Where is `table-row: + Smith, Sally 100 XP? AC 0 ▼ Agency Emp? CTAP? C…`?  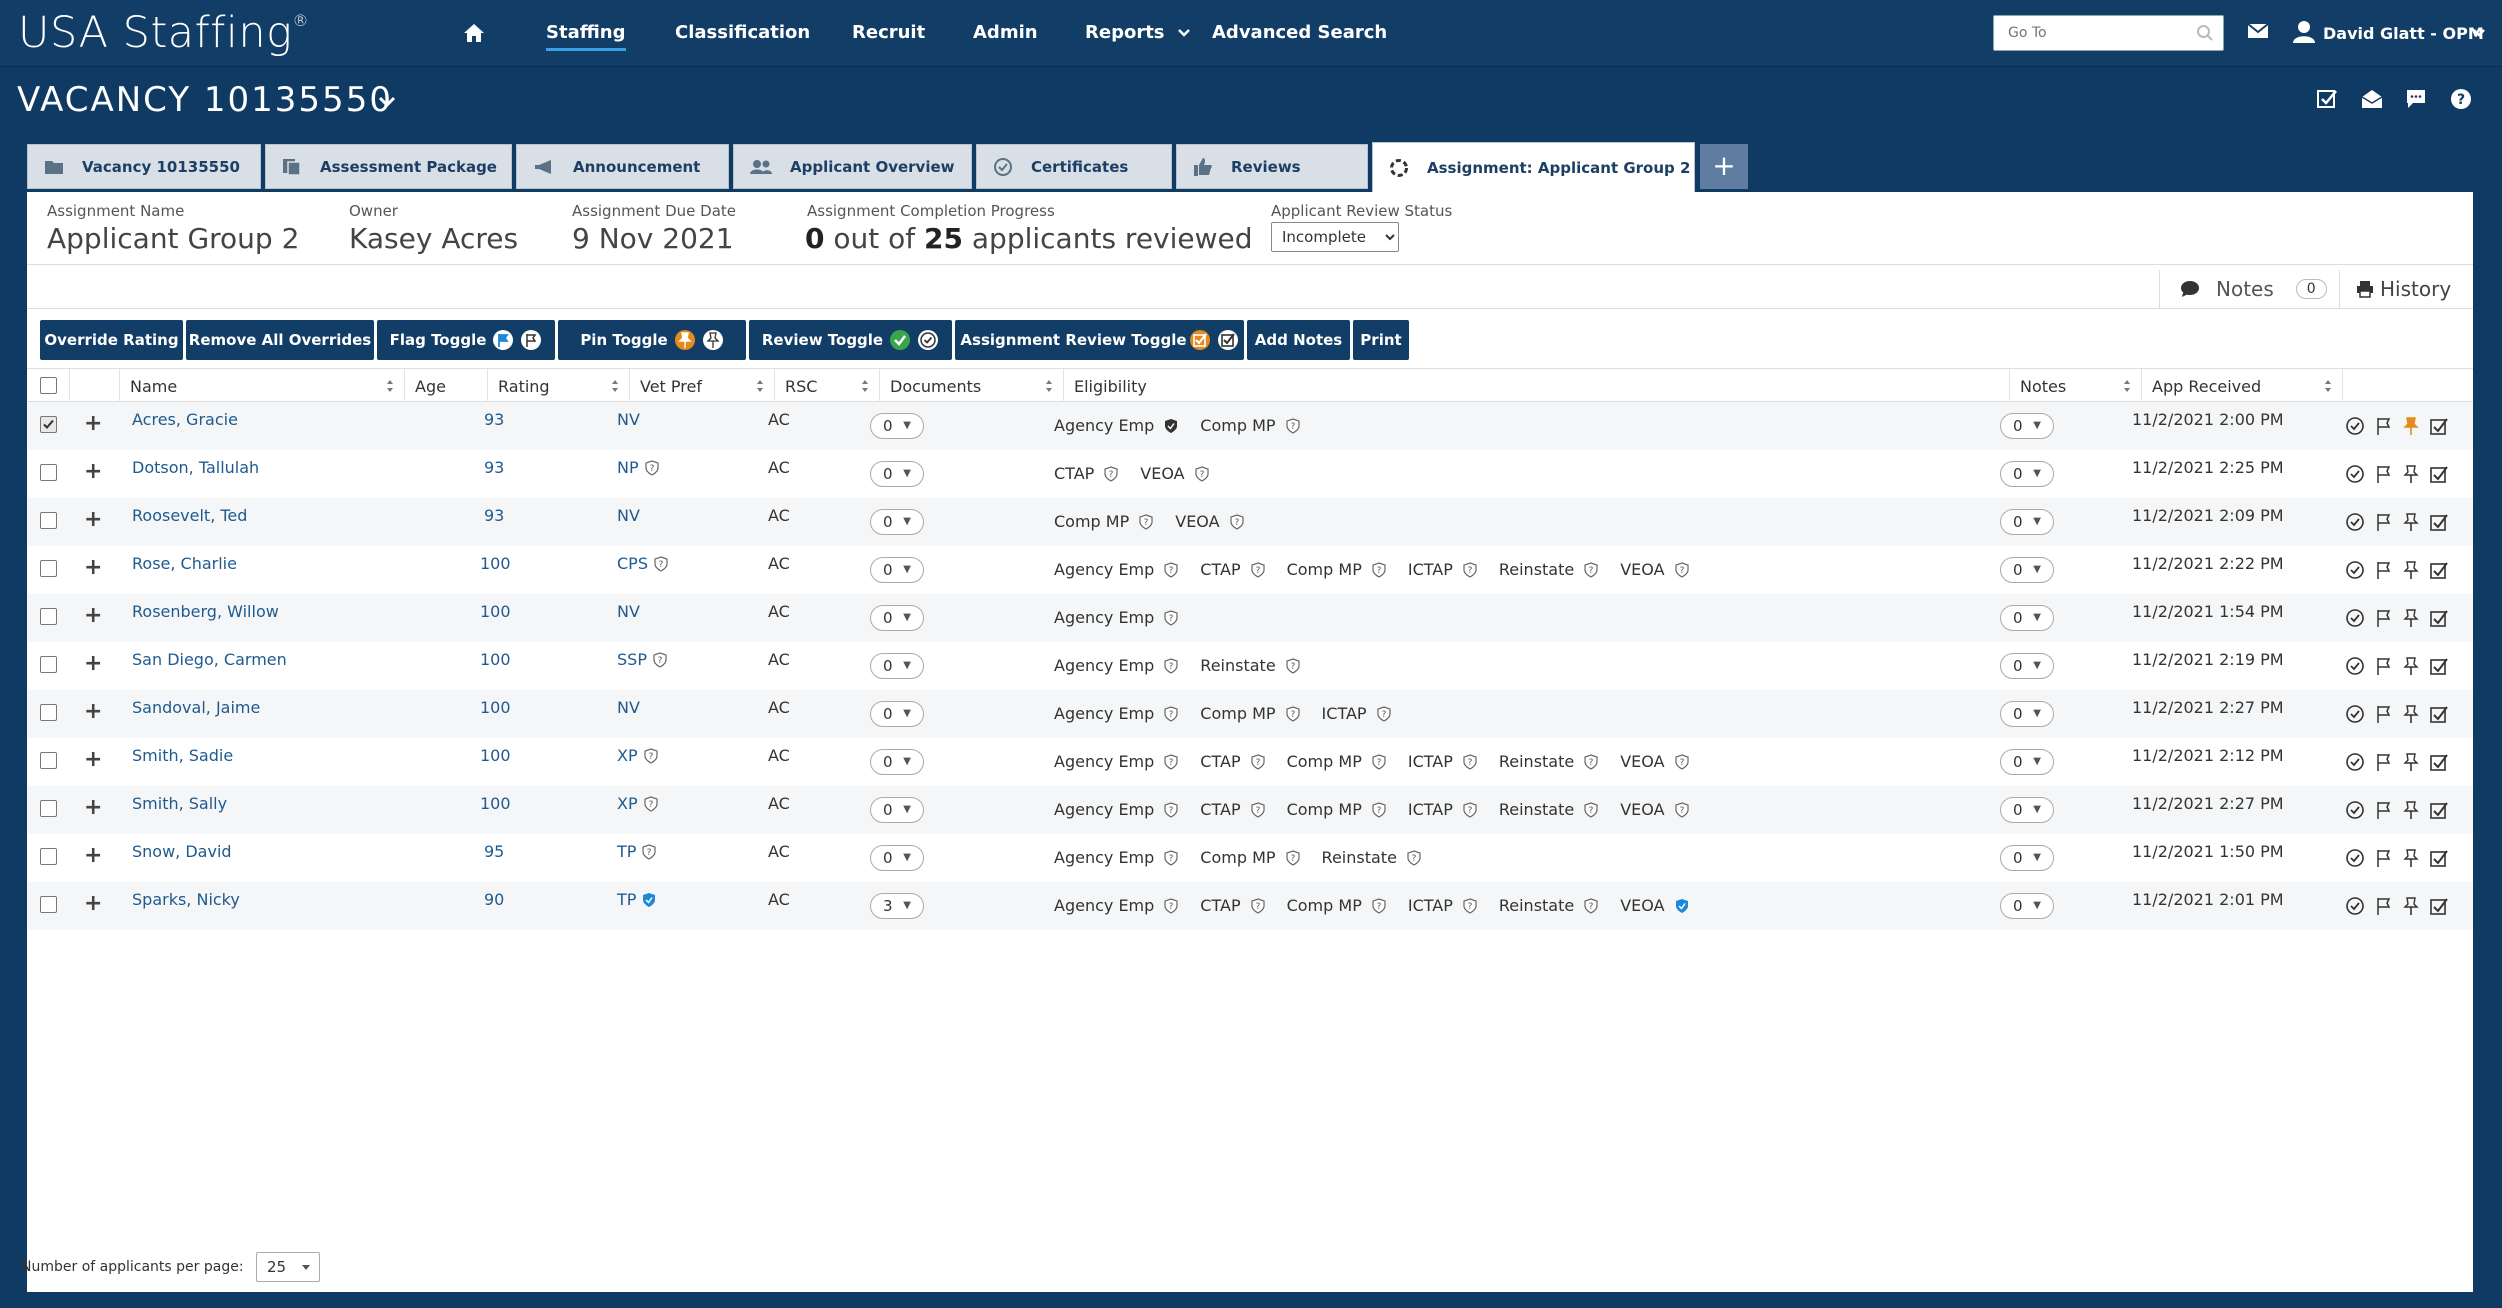 table-row: + Smith, Sally 100 XP? AC 0 ▼ Agency Emp? CTAP? C… is located at coordinates (1250, 810).